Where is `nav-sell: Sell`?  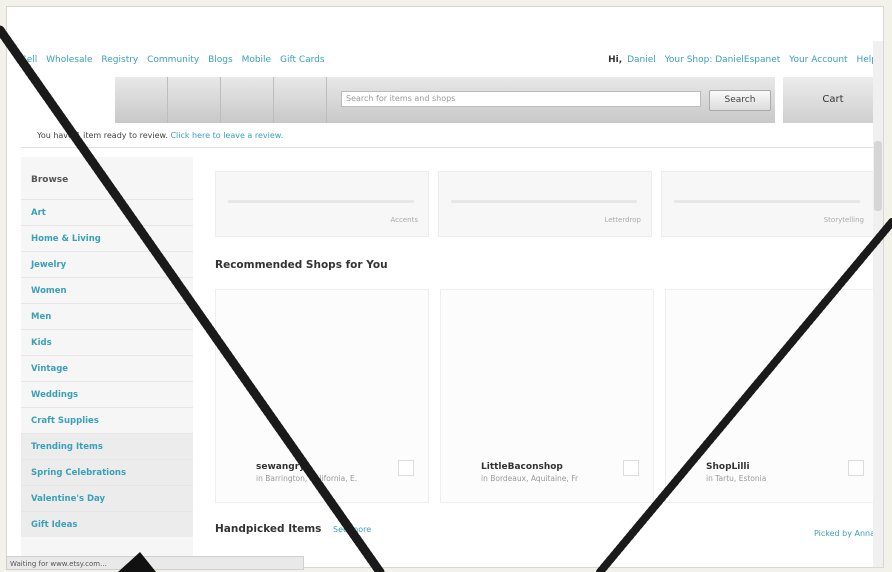 nav-sell: Sell is located at coordinates (29, 60).